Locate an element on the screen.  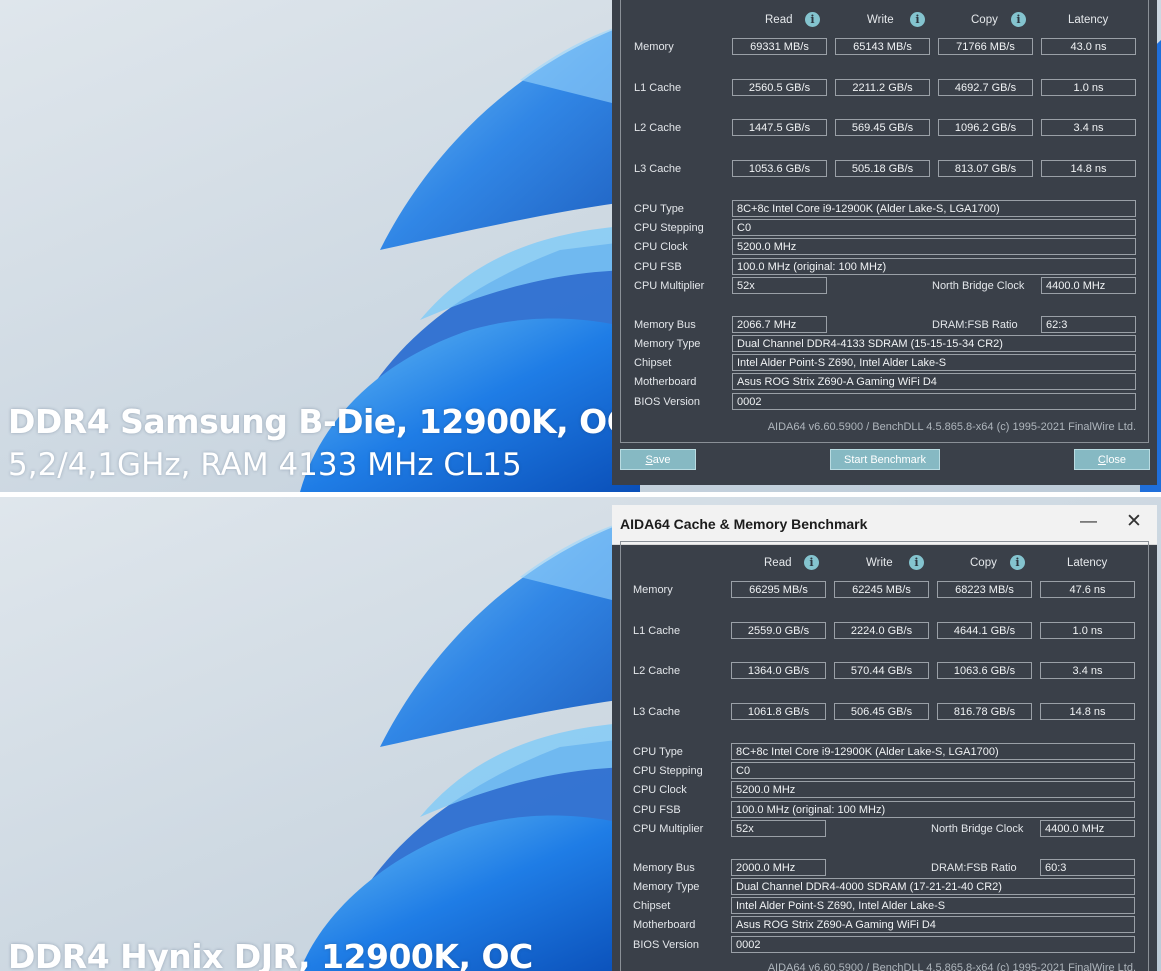
window-titlebar: AIDA64 Cache & Memory Benchmark — ✕ is located at coordinates (884, 525).